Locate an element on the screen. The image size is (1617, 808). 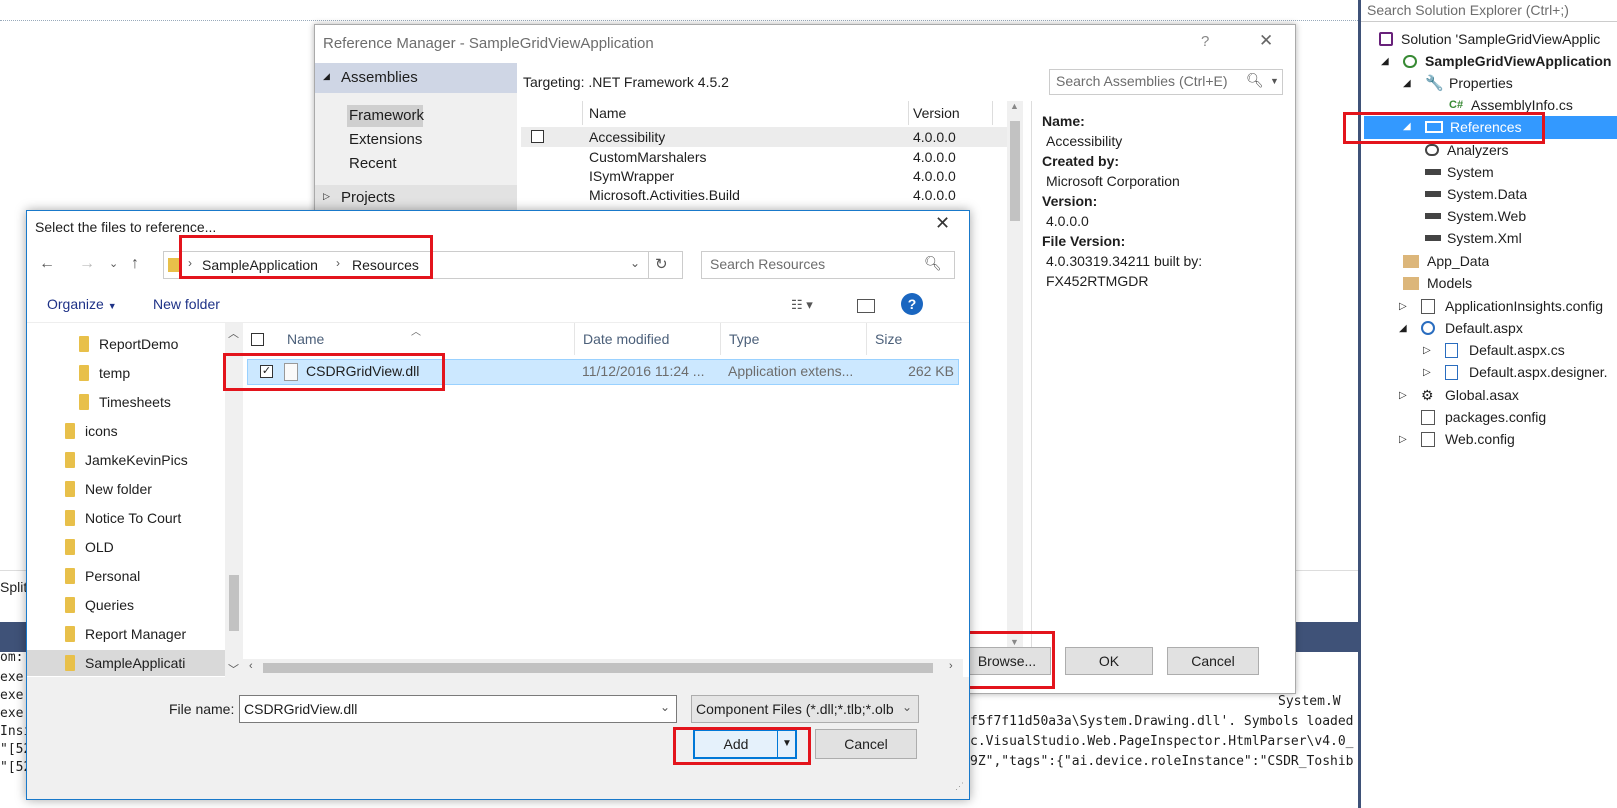
tree-item-label: Models is located at coordinates (1450, 283).